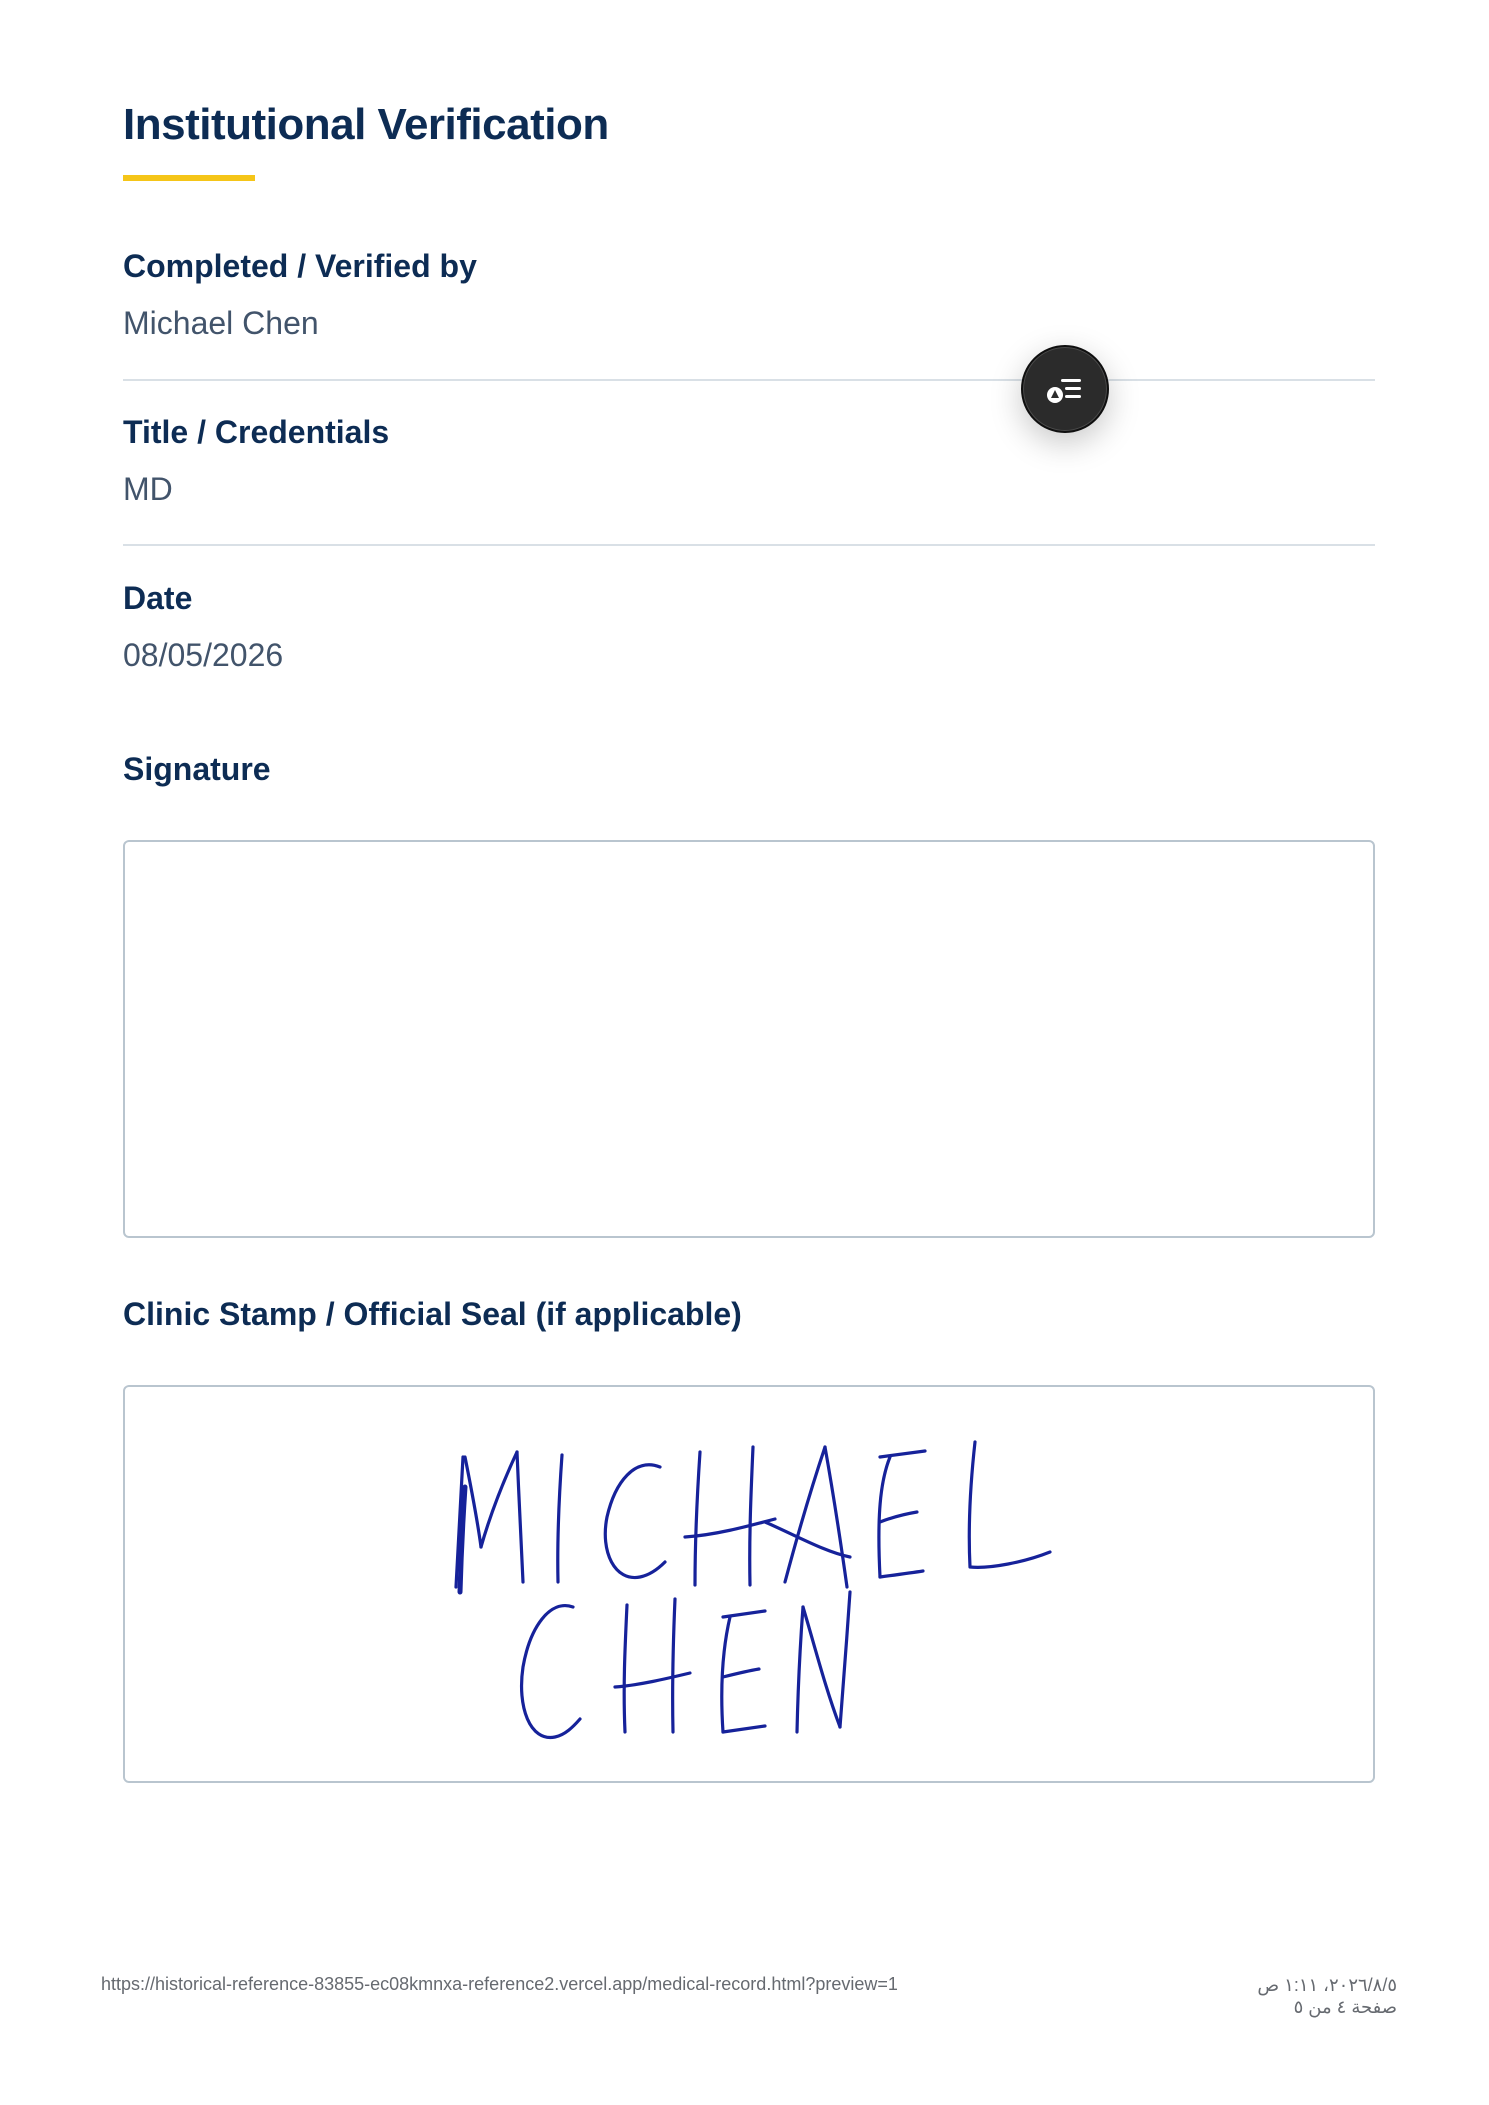 This screenshot has height=2105, width=1489. What do you see at coordinates (256, 432) in the screenshot?
I see `credentials-label: Title / Credentials` at bounding box center [256, 432].